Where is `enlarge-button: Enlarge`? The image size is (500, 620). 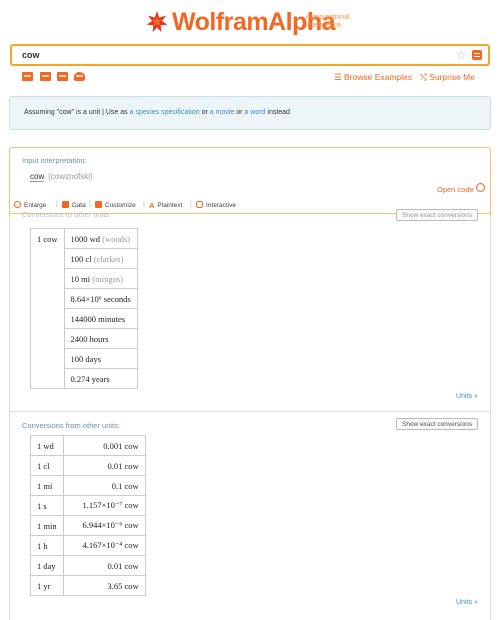
enlarge-button: Enlarge is located at coordinates (30, 205).